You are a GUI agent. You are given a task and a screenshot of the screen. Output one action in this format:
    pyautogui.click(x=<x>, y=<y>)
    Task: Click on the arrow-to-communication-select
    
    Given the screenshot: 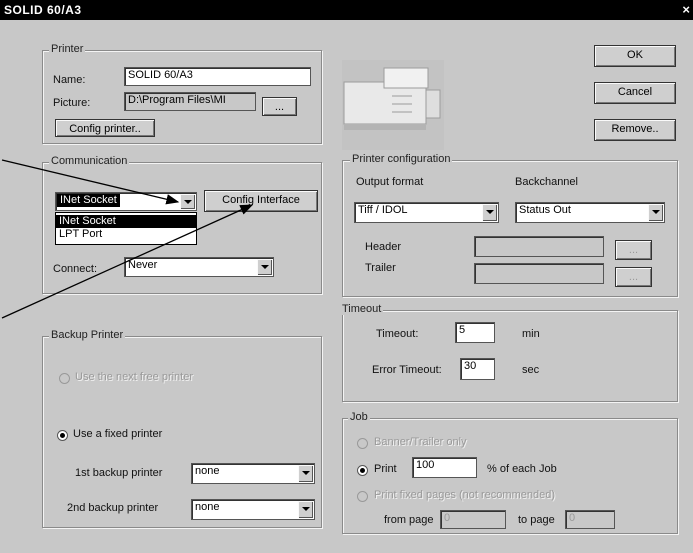 What is the action you would take?
    pyautogui.click(x=90, y=182)
    